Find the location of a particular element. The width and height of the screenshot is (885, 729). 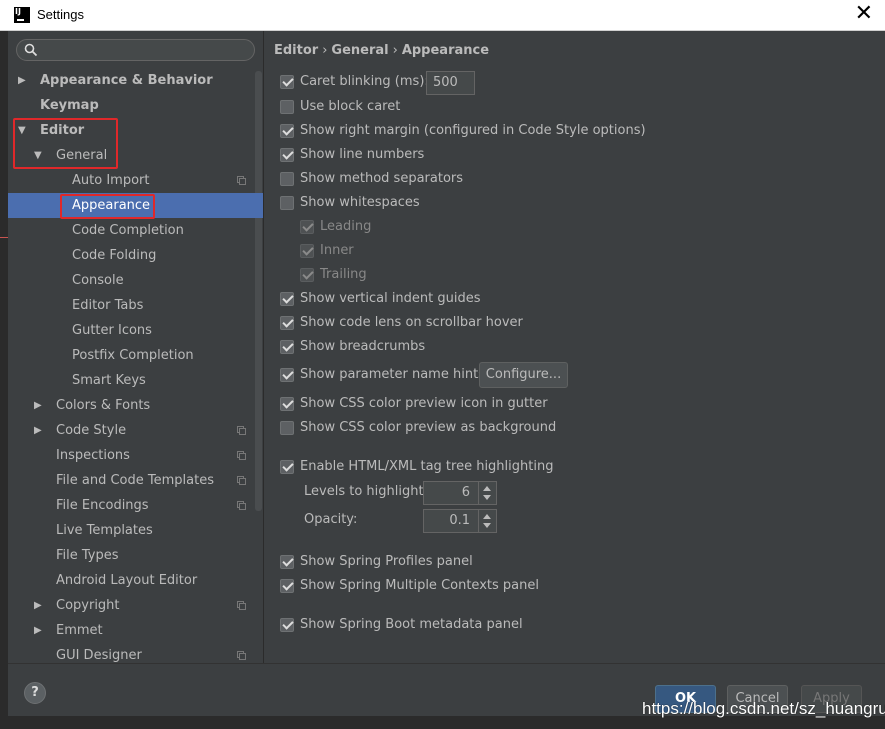

checkbox-label: Caret blinking (ms): is located at coordinates (364, 81).